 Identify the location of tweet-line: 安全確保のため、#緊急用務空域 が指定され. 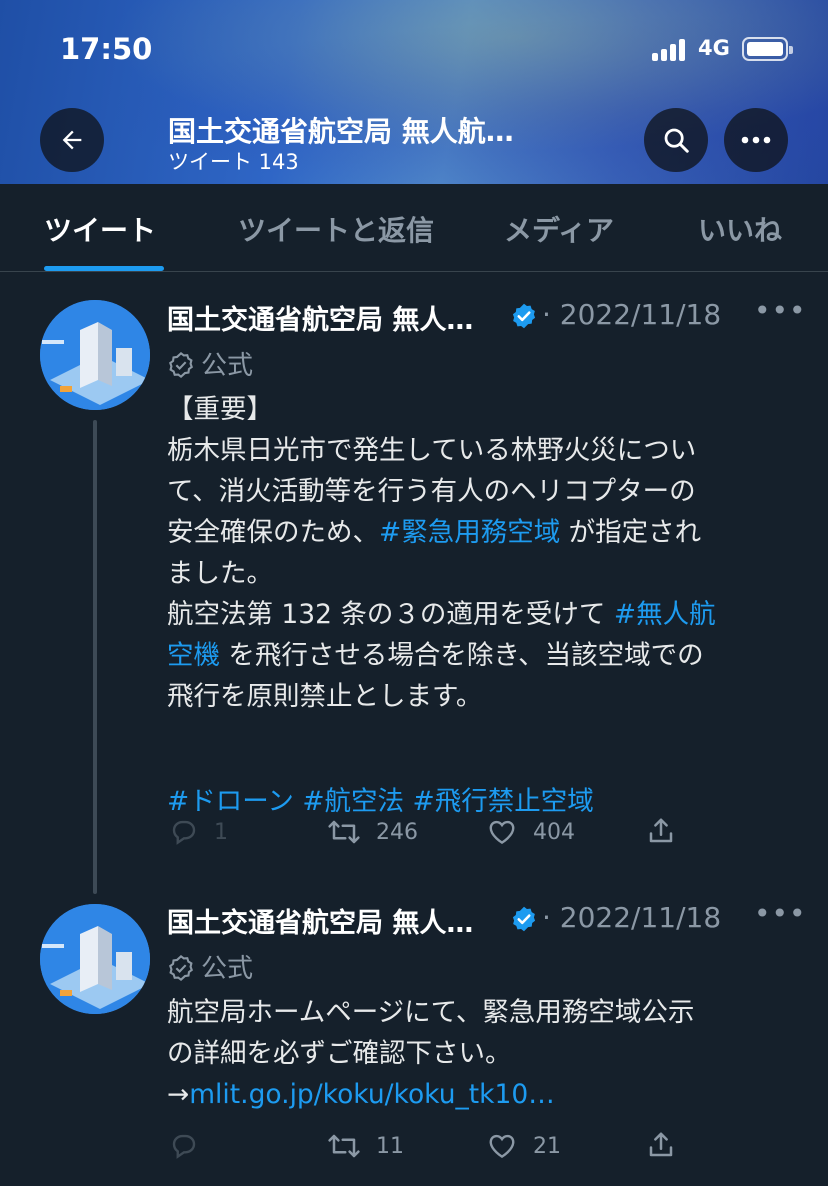
(467, 532).